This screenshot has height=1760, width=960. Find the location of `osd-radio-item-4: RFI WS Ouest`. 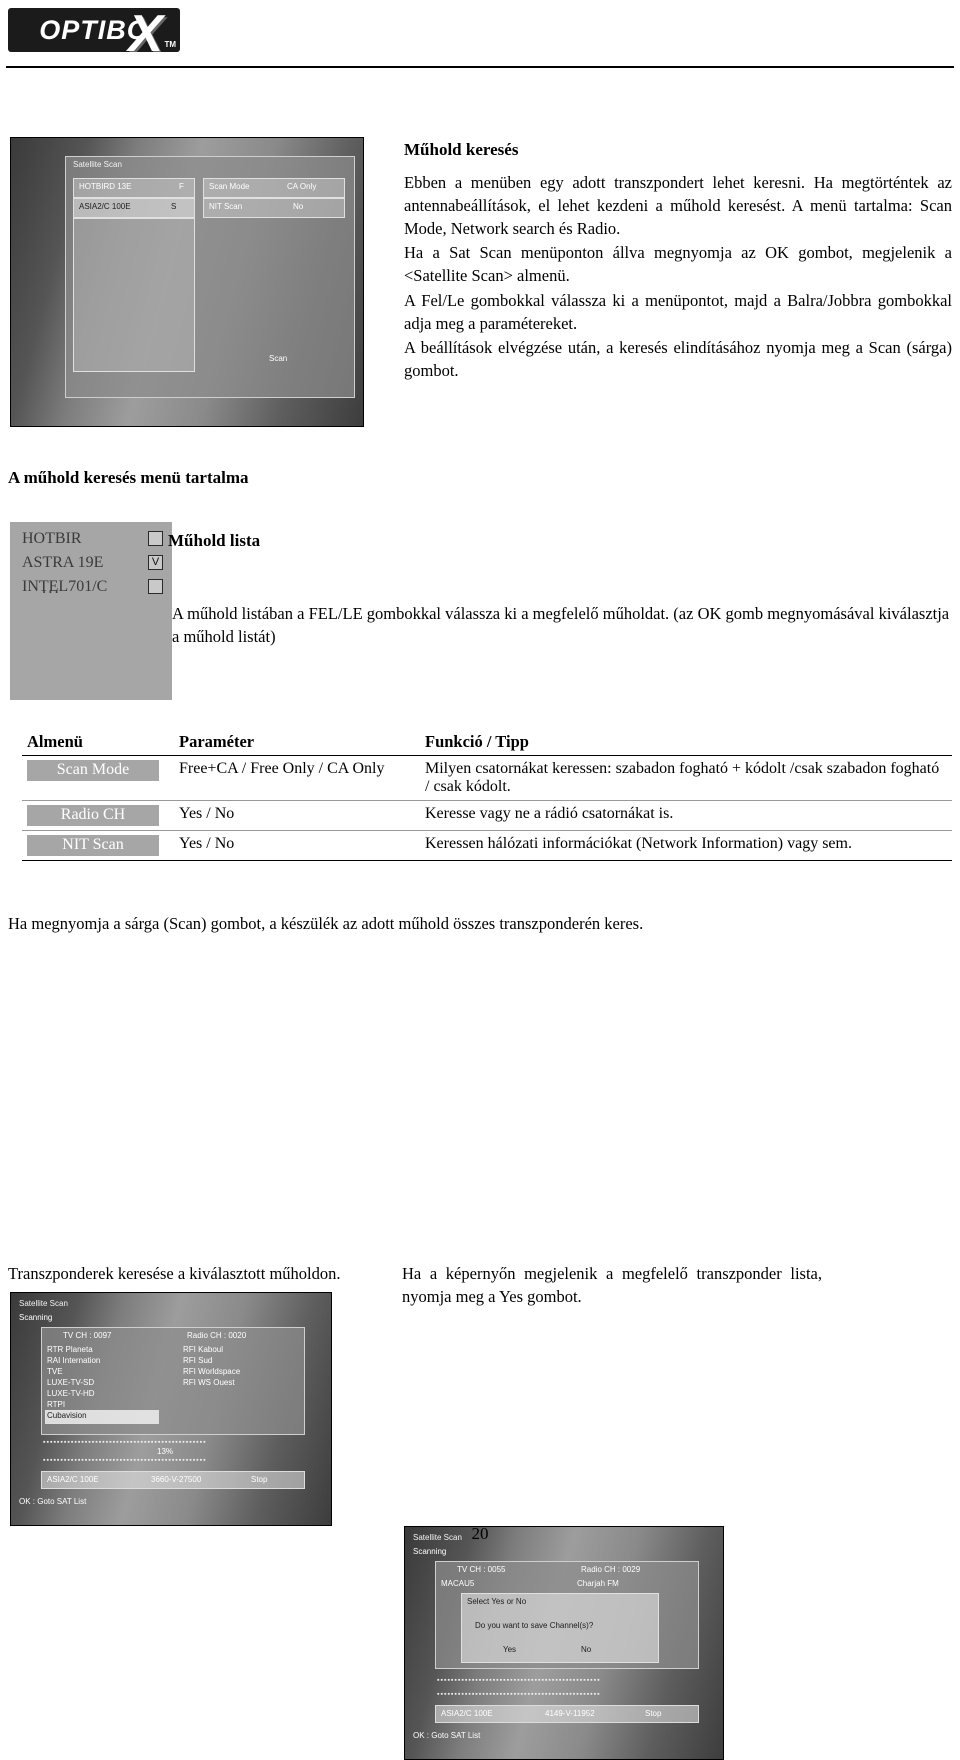

osd-radio-item-4: RFI WS Ouest is located at coordinates (209, 1382).